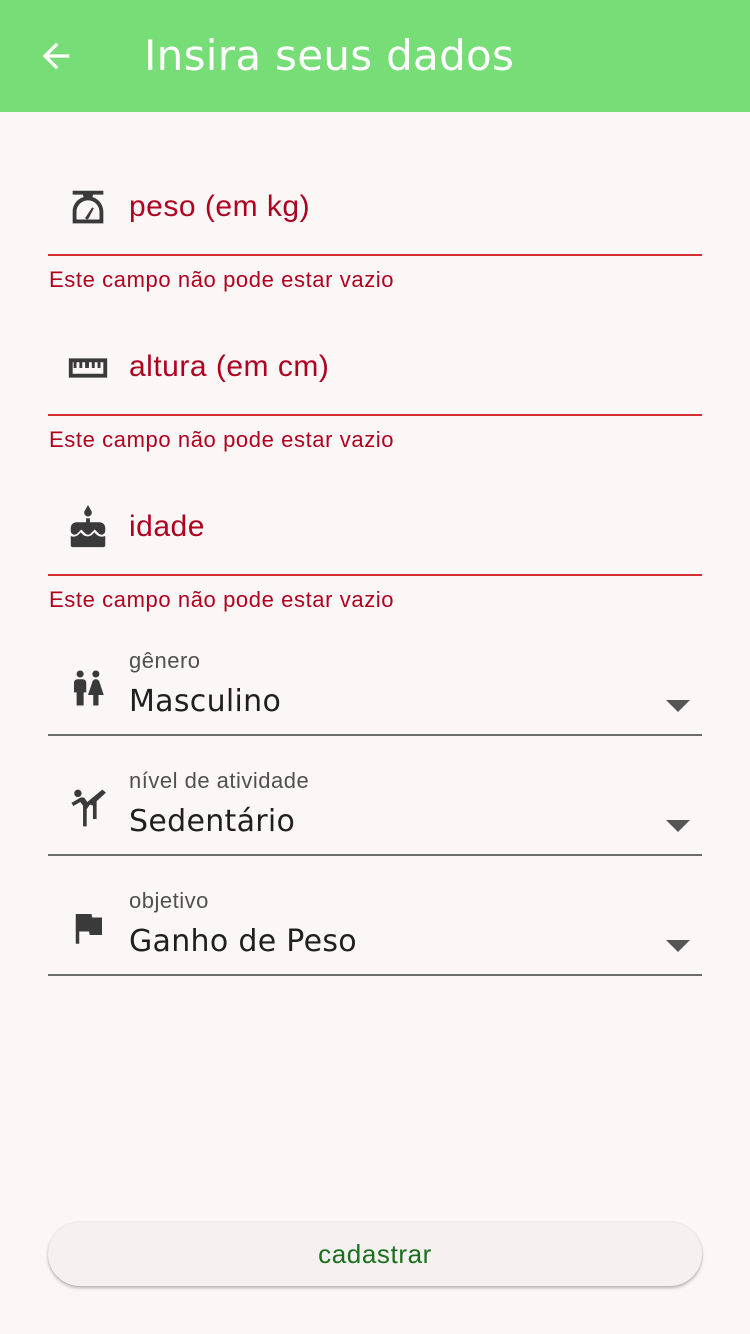 This screenshot has width=750, height=1334. What do you see at coordinates (375, 575) in the screenshot?
I see `age-underline` at bounding box center [375, 575].